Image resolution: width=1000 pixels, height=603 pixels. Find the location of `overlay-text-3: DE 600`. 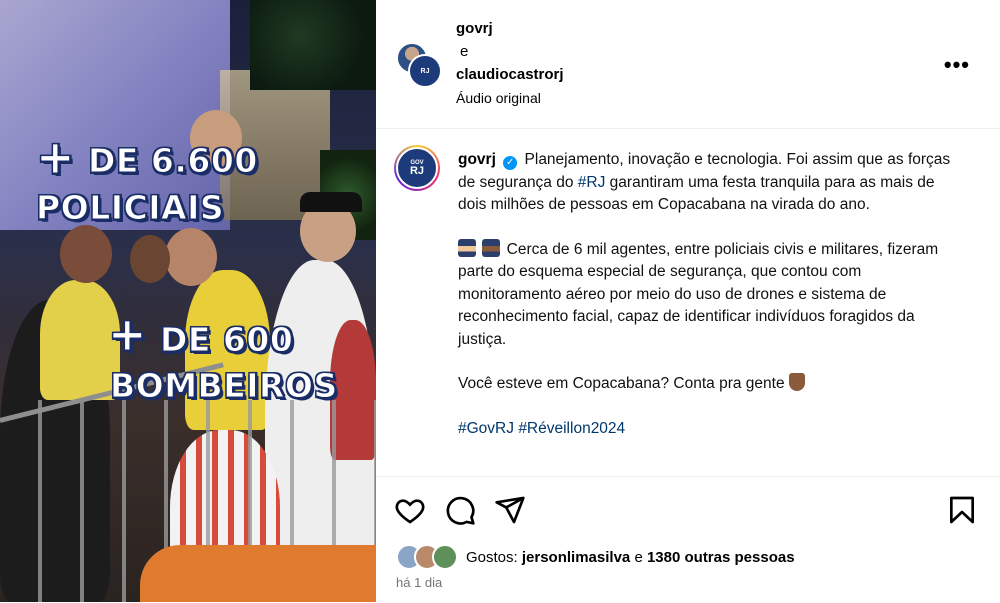

overlay-text-3: DE 600 is located at coordinates (226, 339).